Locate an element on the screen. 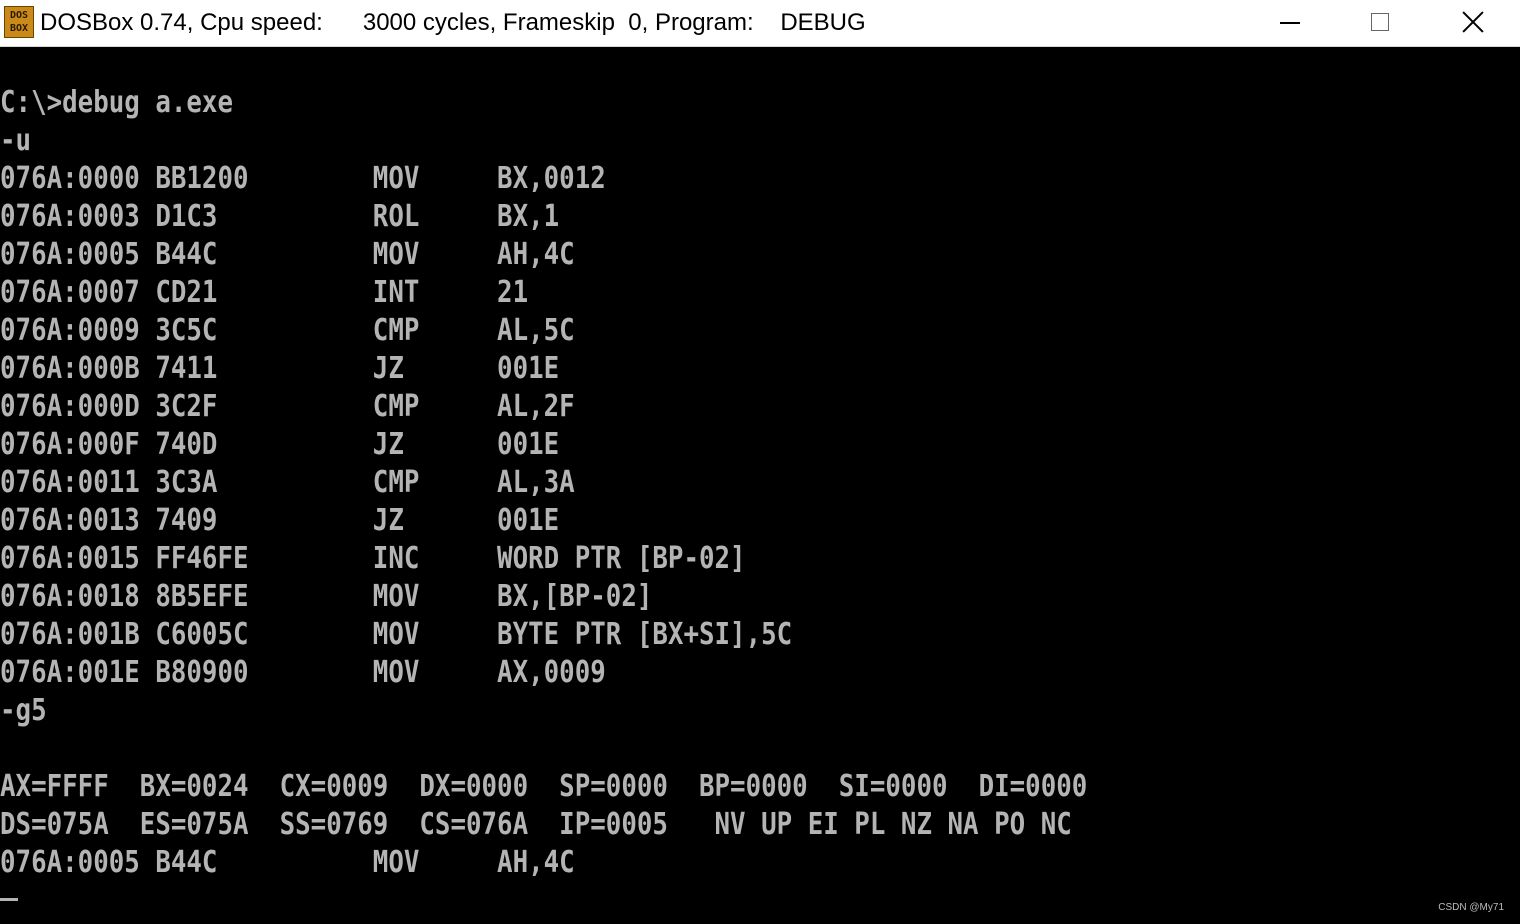  text-cursor is located at coordinates (9, 899).